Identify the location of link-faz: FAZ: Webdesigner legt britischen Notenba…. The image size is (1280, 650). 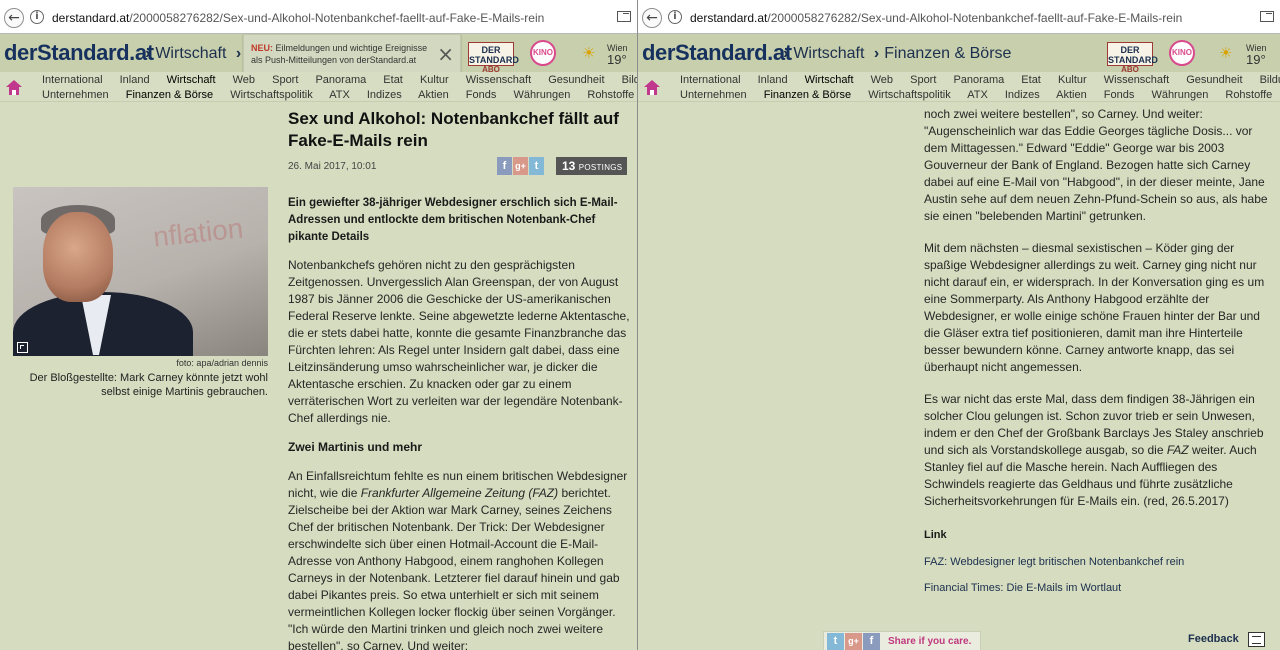
(1096, 562).